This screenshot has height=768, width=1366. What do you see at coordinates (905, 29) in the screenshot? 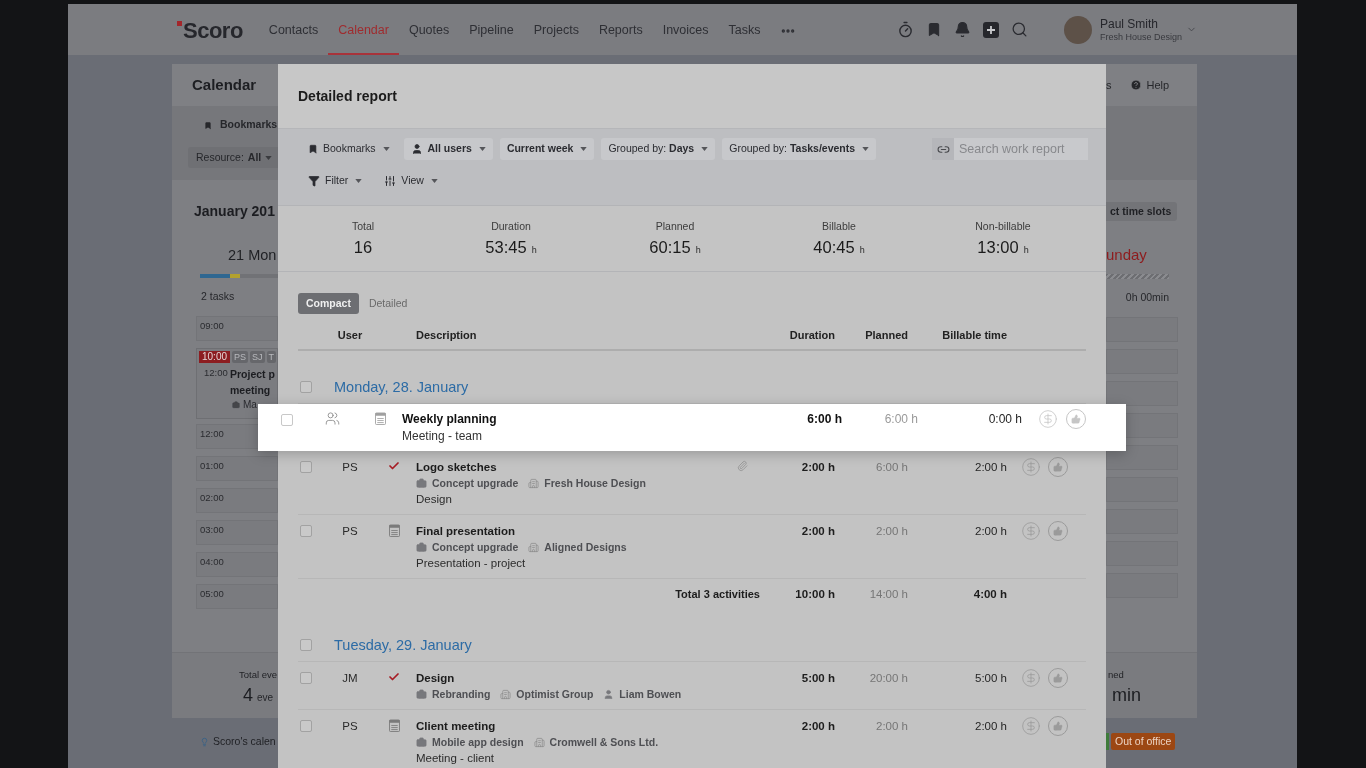
I see `stopwatch-icon` at bounding box center [905, 29].